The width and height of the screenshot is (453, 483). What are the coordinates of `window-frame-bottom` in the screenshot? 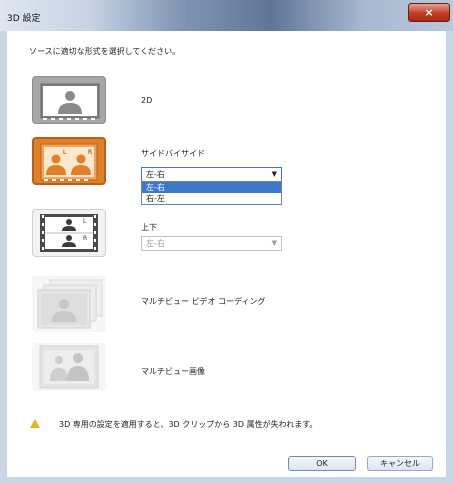 It's located at (226, 480).